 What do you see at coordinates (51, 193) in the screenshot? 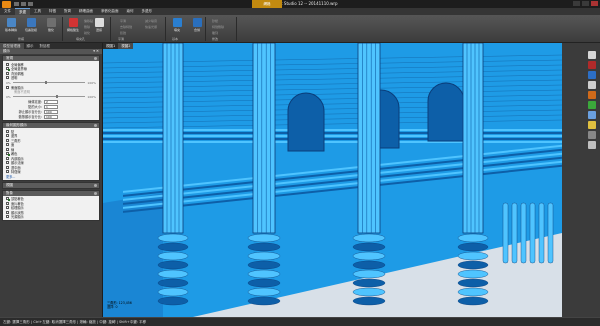
I see `section-header: 對象` at bounding box center [51, 193].